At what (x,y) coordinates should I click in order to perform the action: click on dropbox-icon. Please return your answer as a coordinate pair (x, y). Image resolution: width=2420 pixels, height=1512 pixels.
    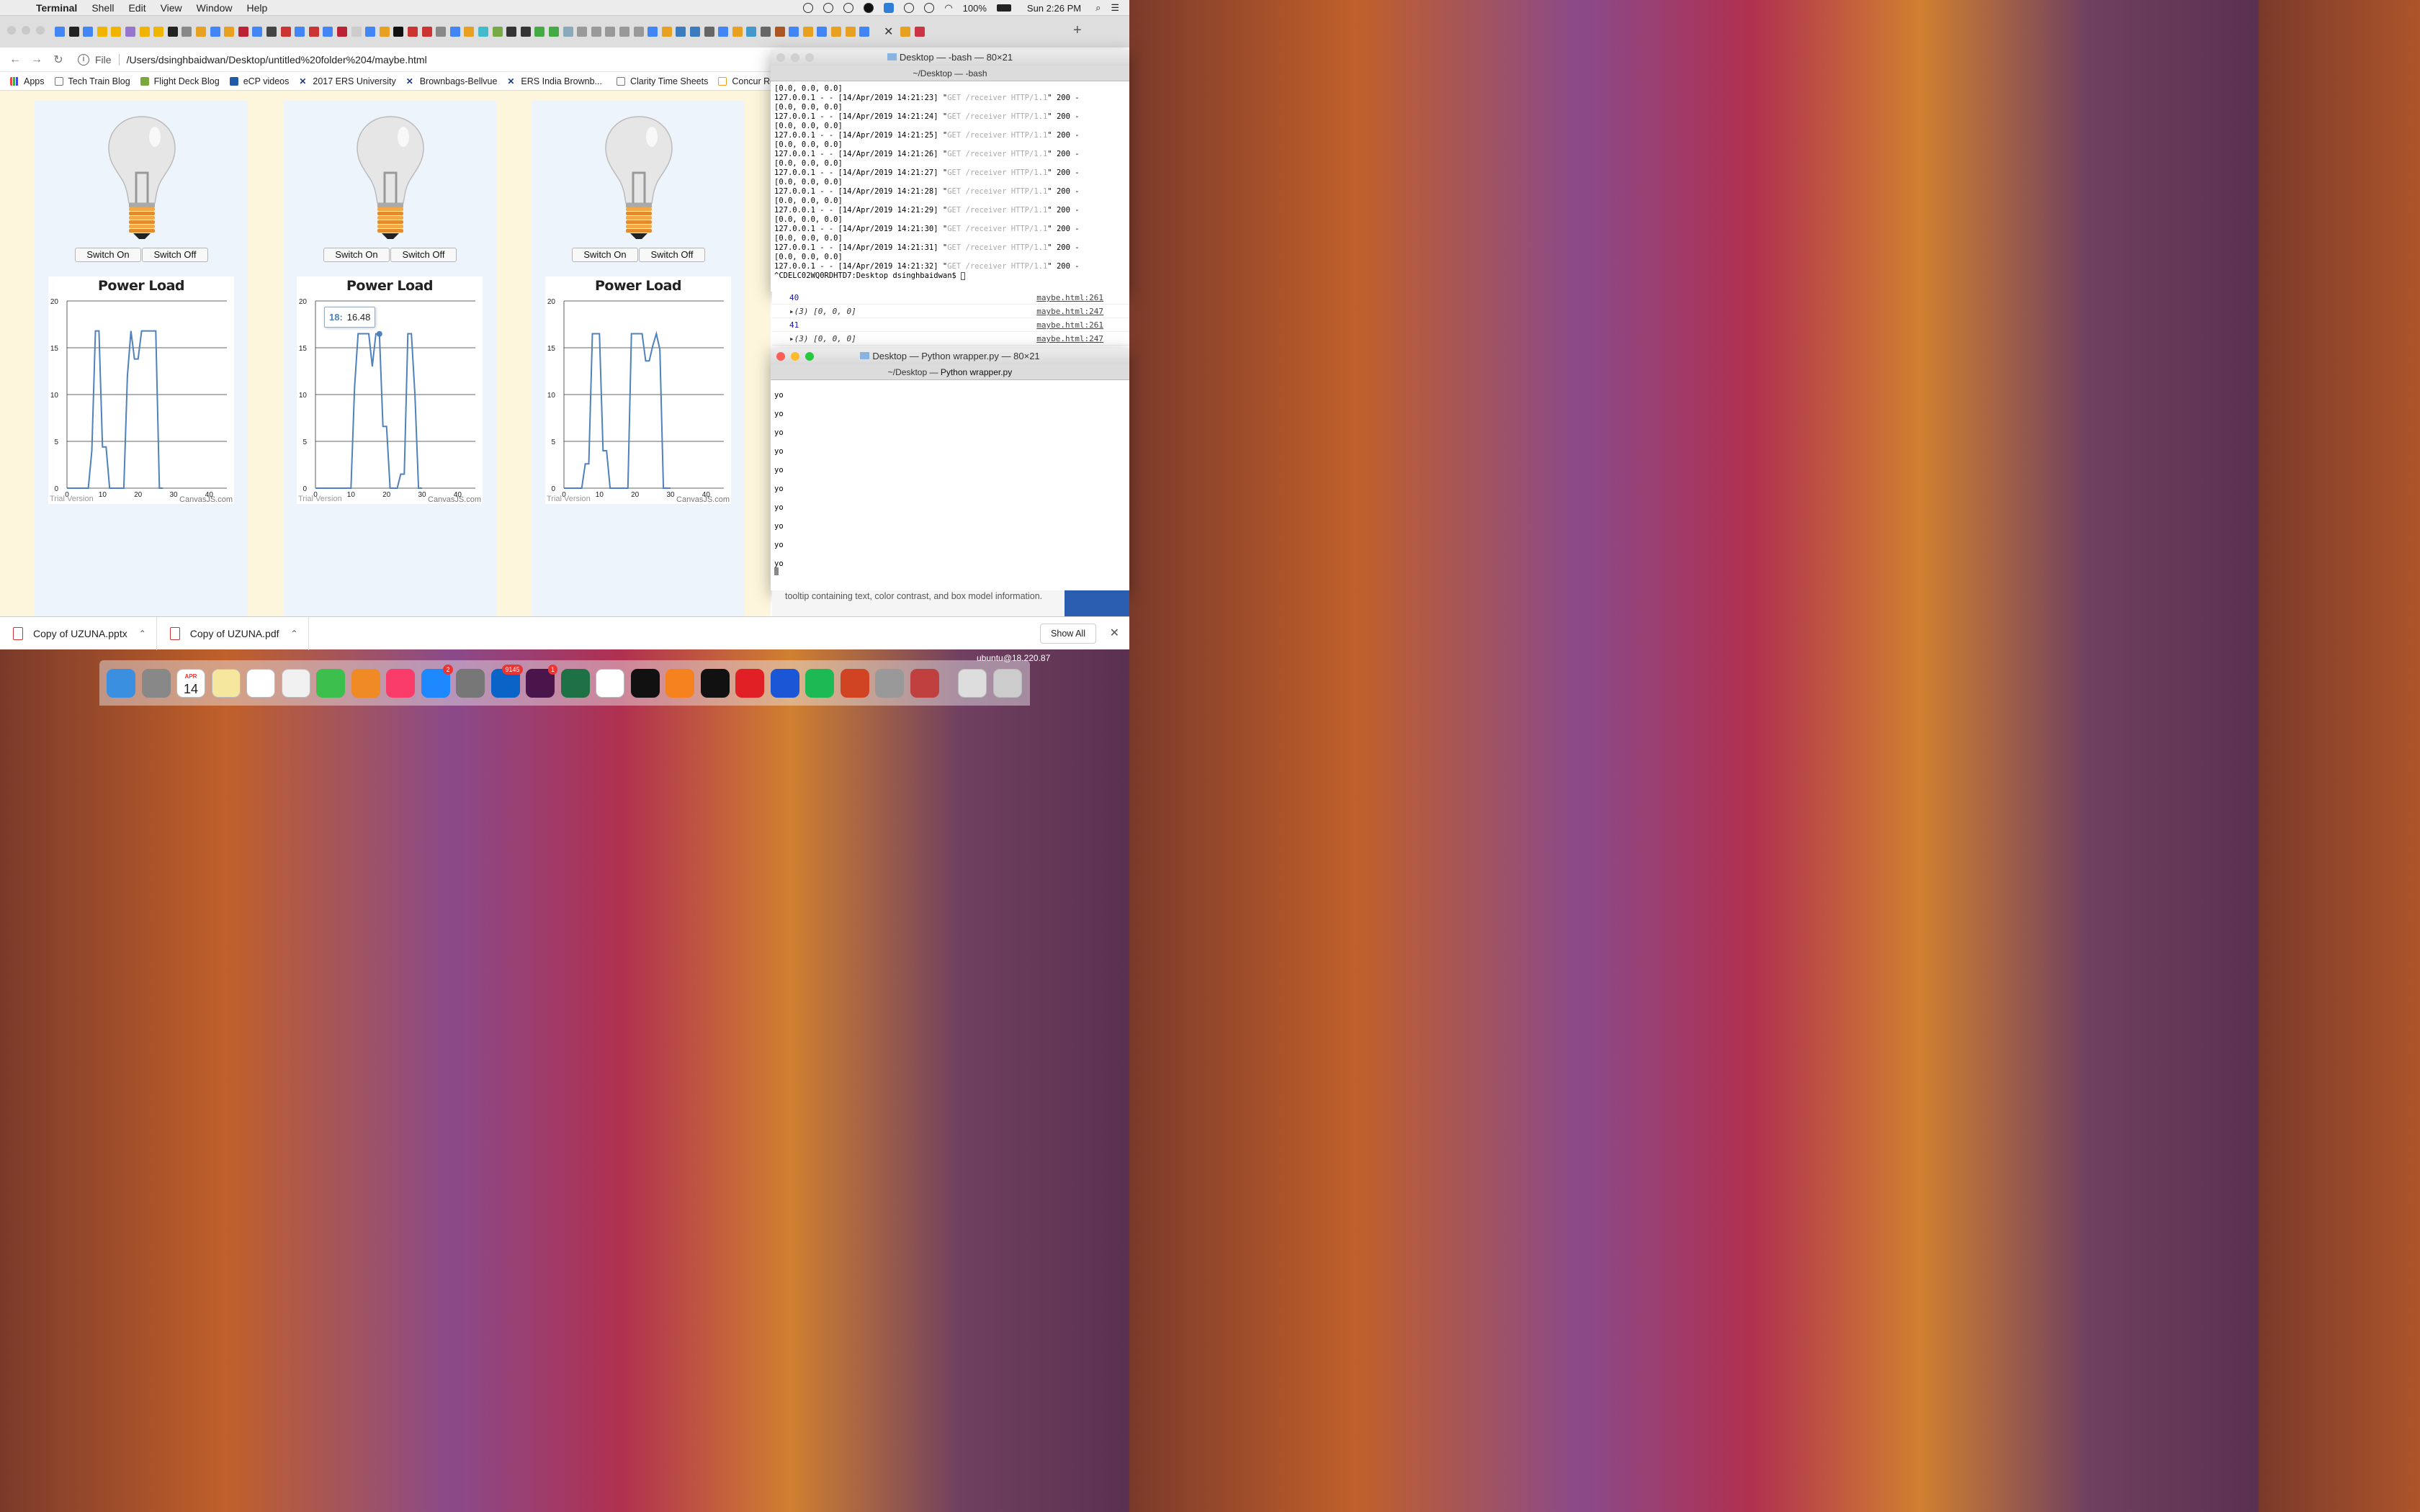
    Looking at the image, I should click on (828, 8).